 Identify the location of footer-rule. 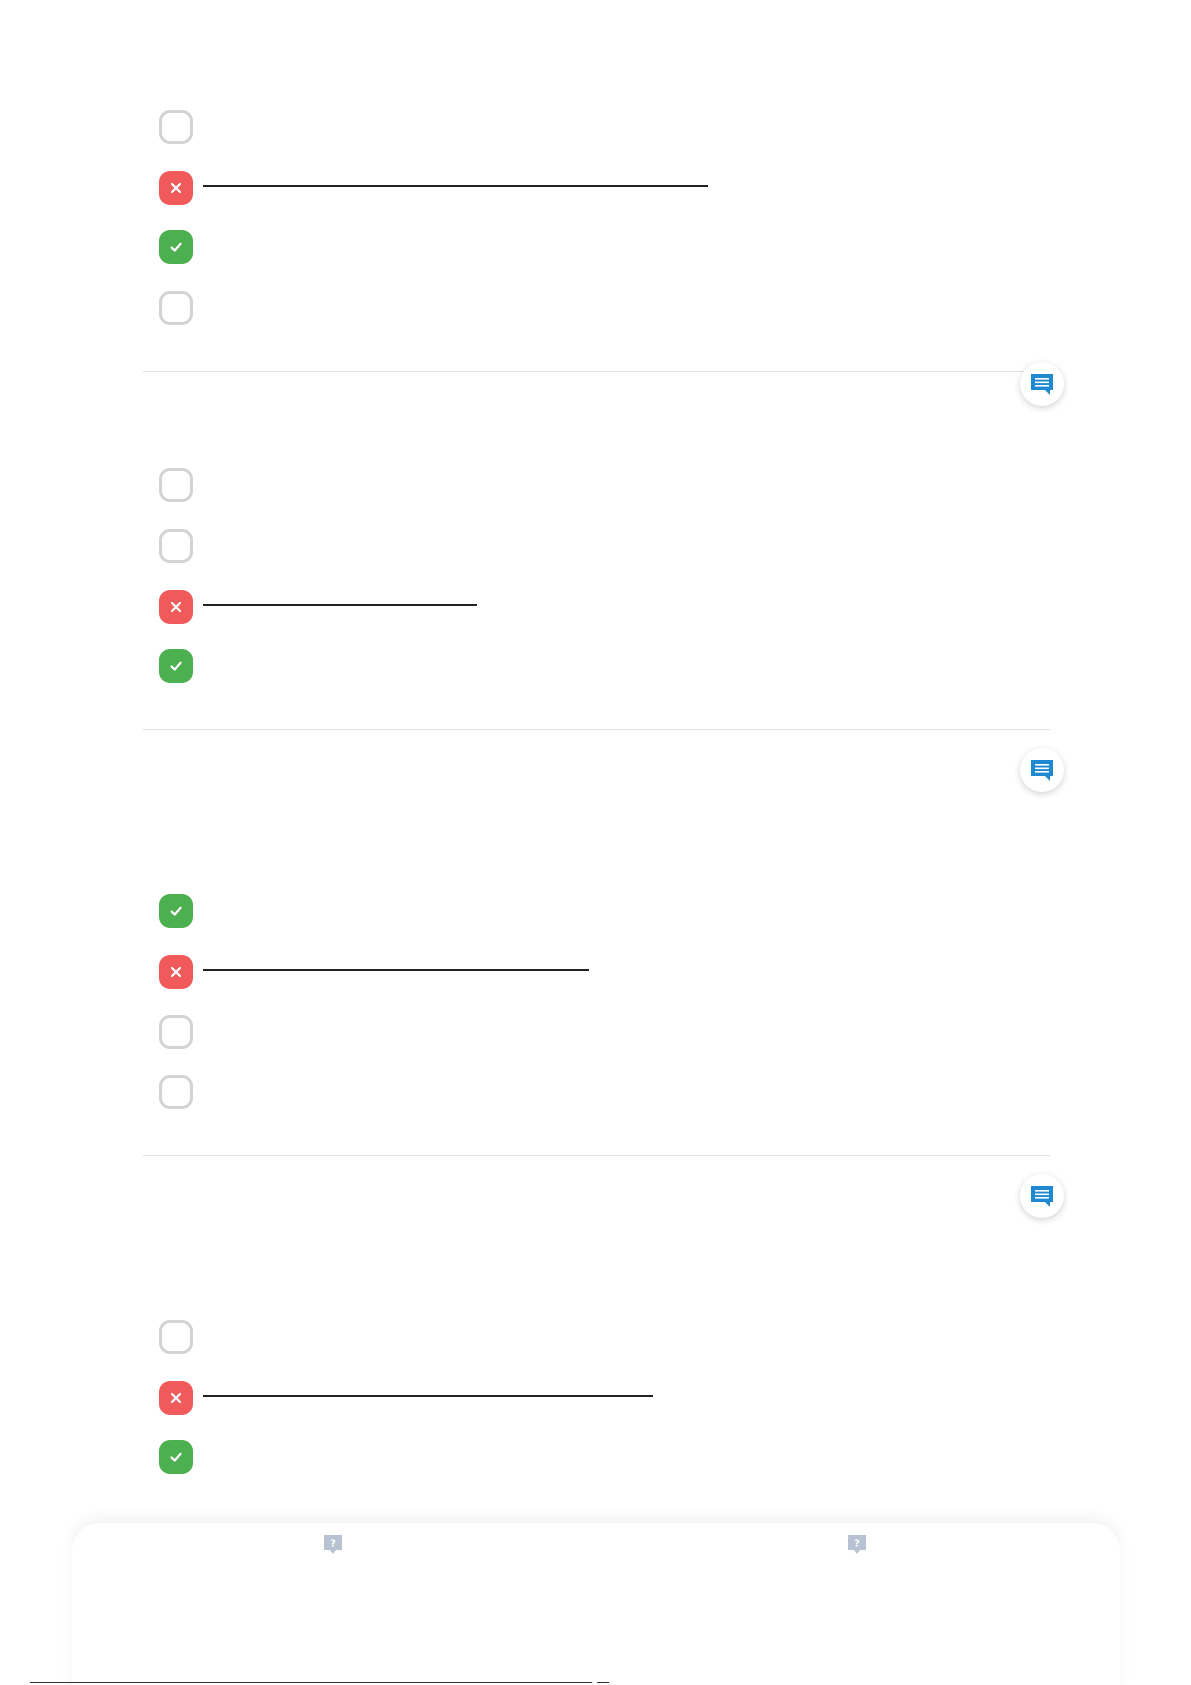
(311, 1682).